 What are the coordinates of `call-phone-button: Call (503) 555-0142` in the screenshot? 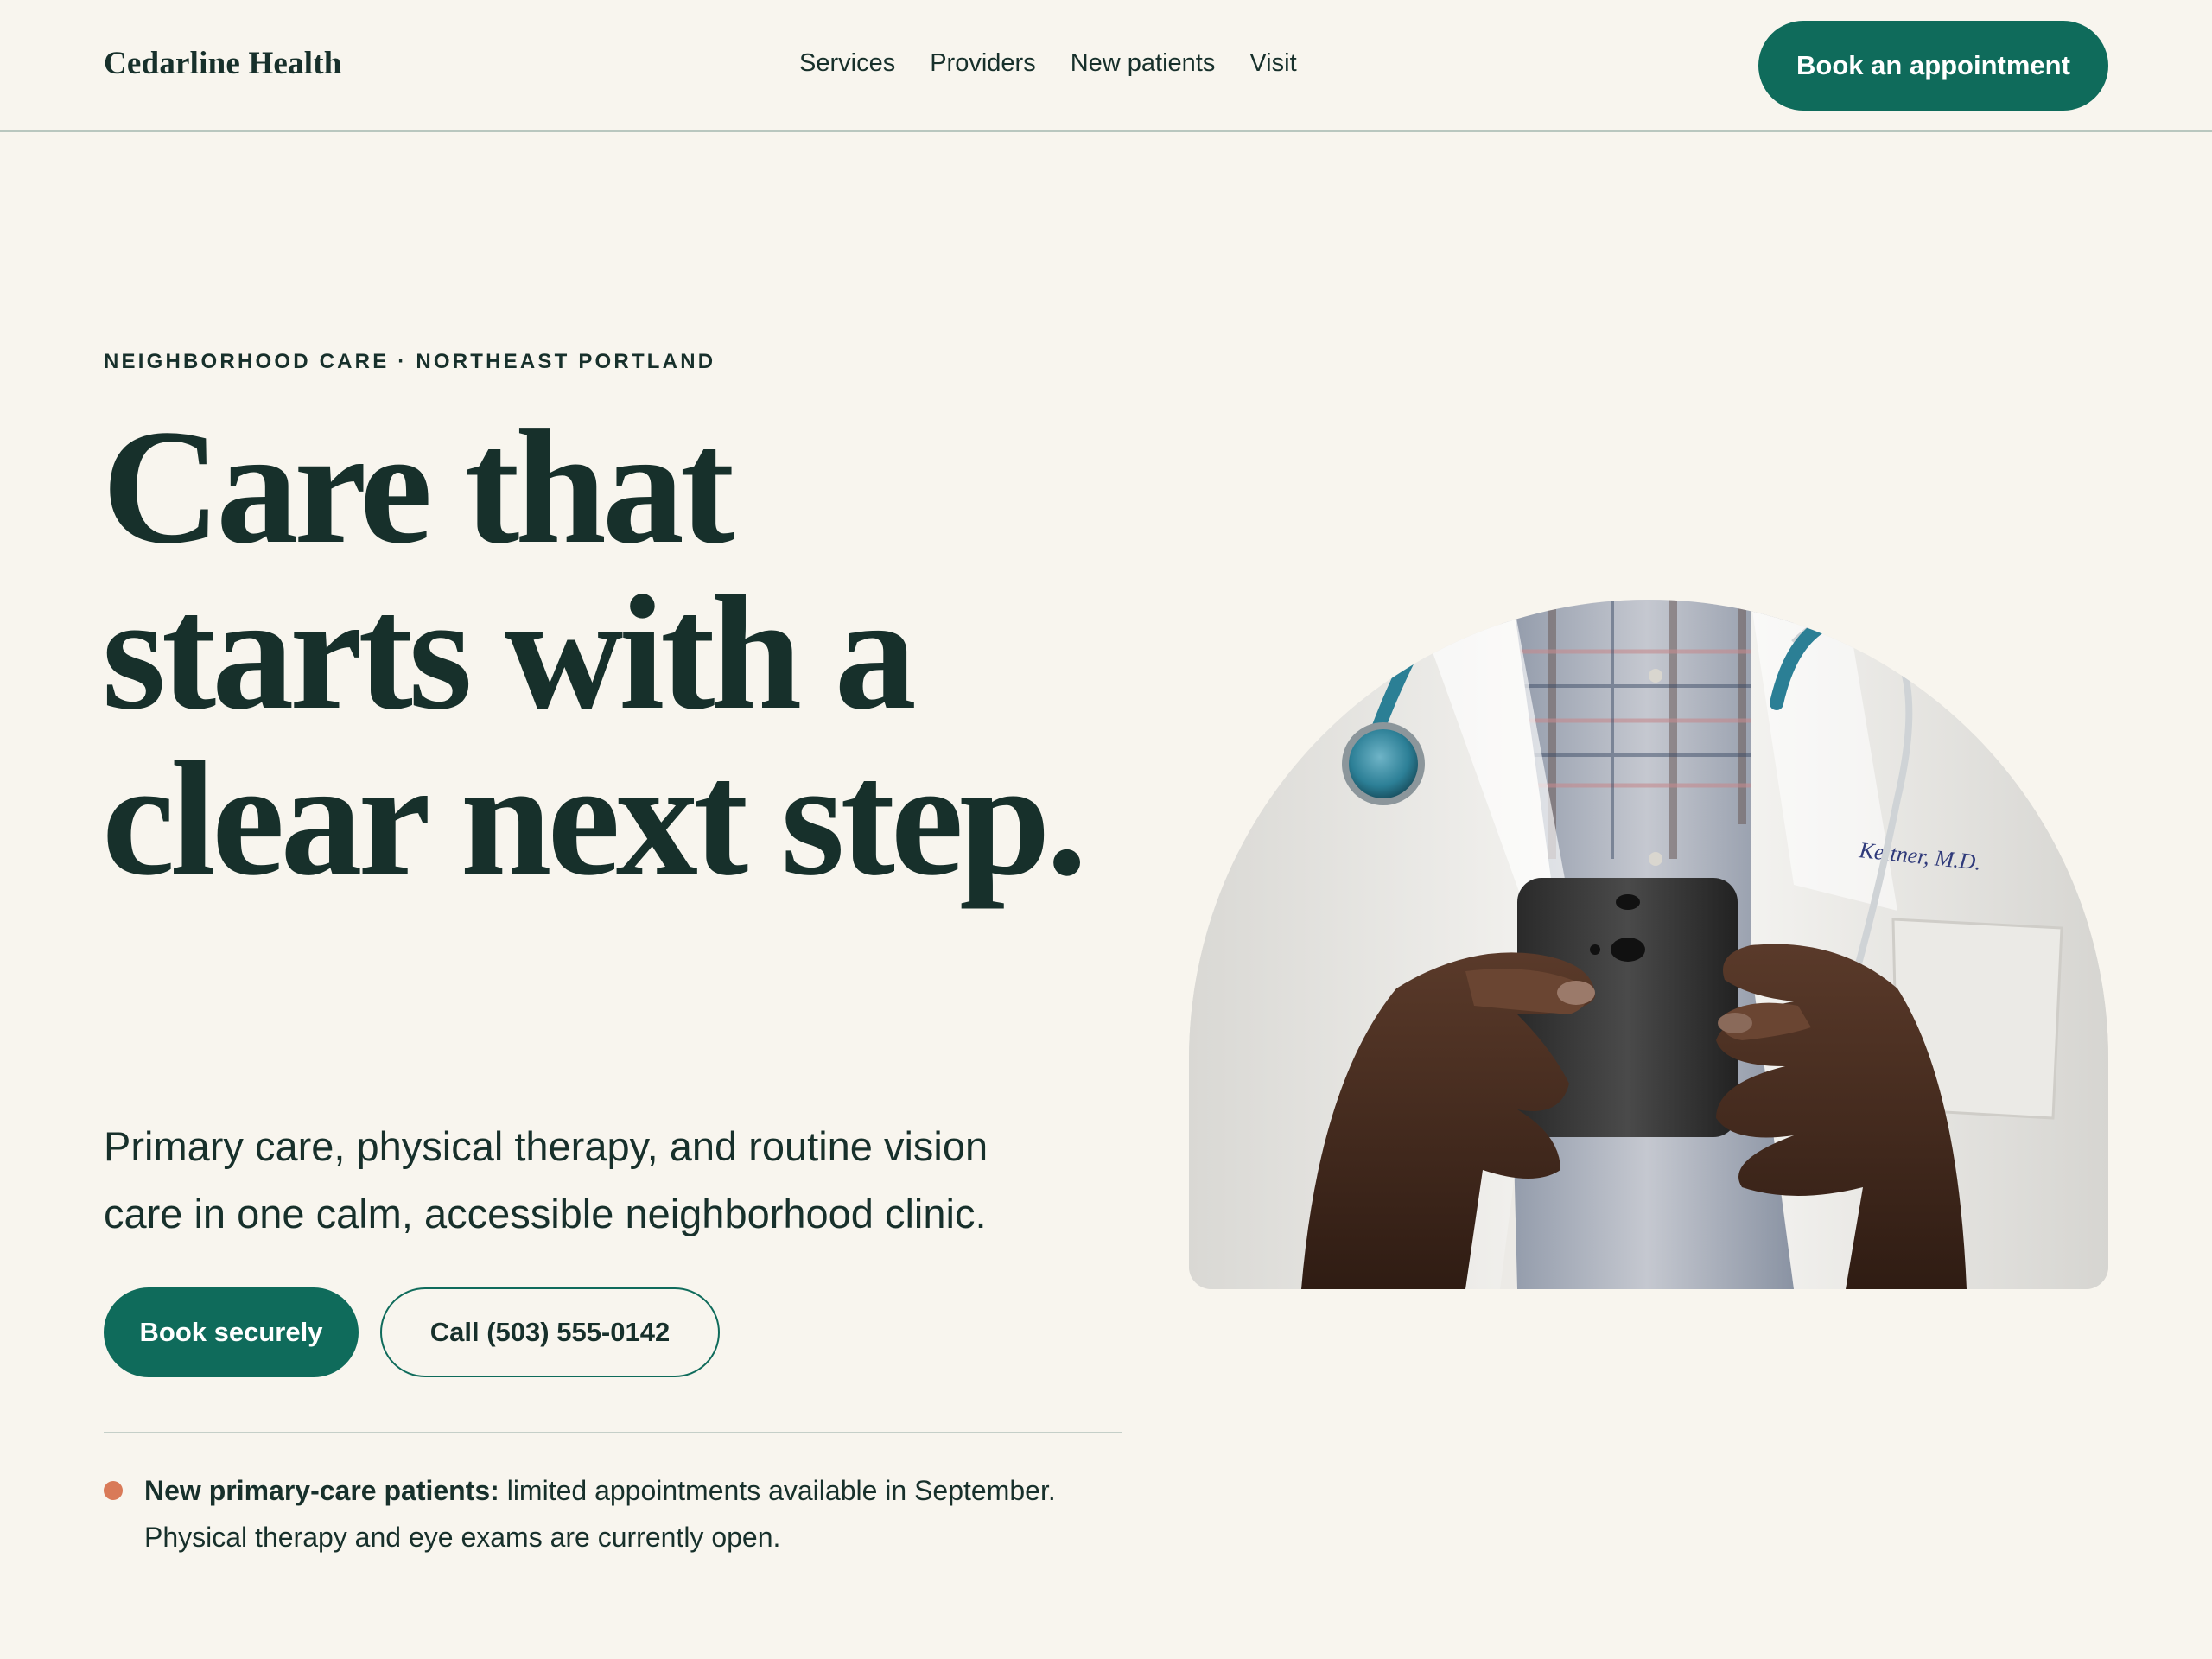 It's located at (550, 1332).